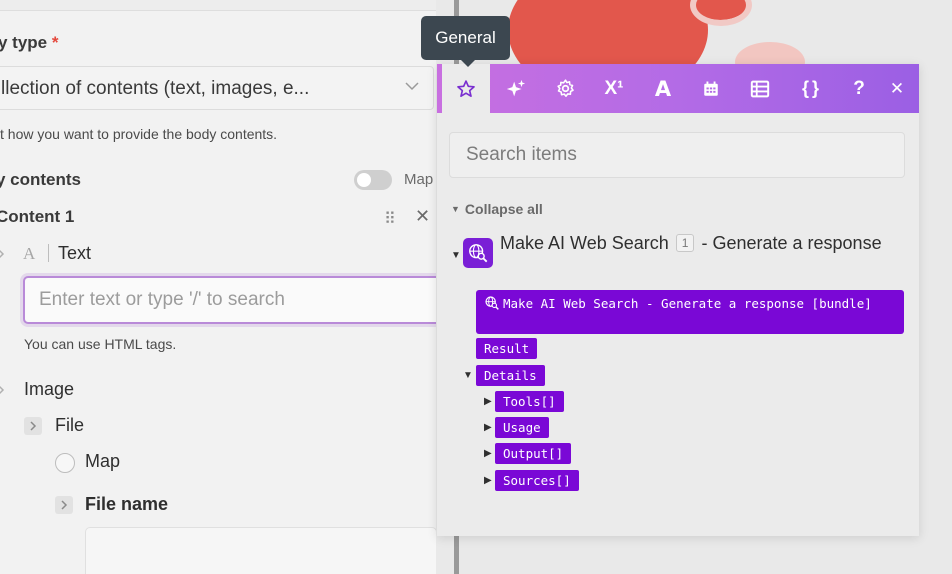 The width and height of the screenshot is (952, 574). I want to click on web-search-module-icon, so click(478, 253).